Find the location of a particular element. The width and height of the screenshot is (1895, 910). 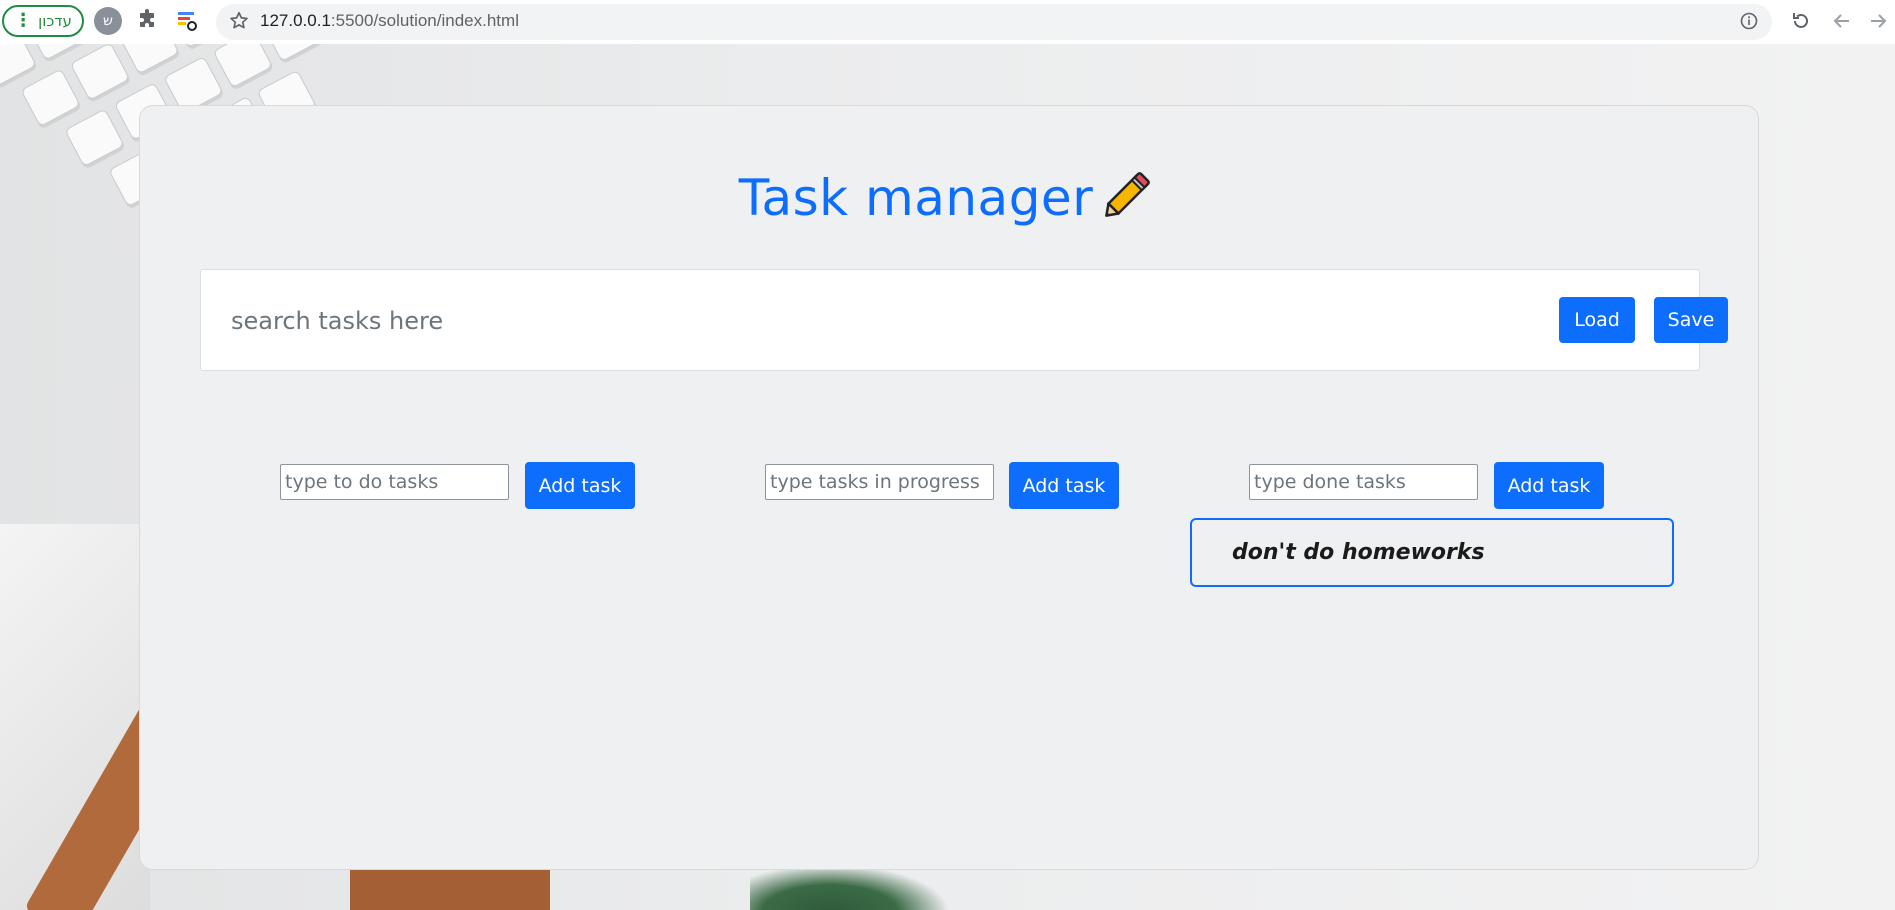

star-icon is located at coordinates (239, 21).